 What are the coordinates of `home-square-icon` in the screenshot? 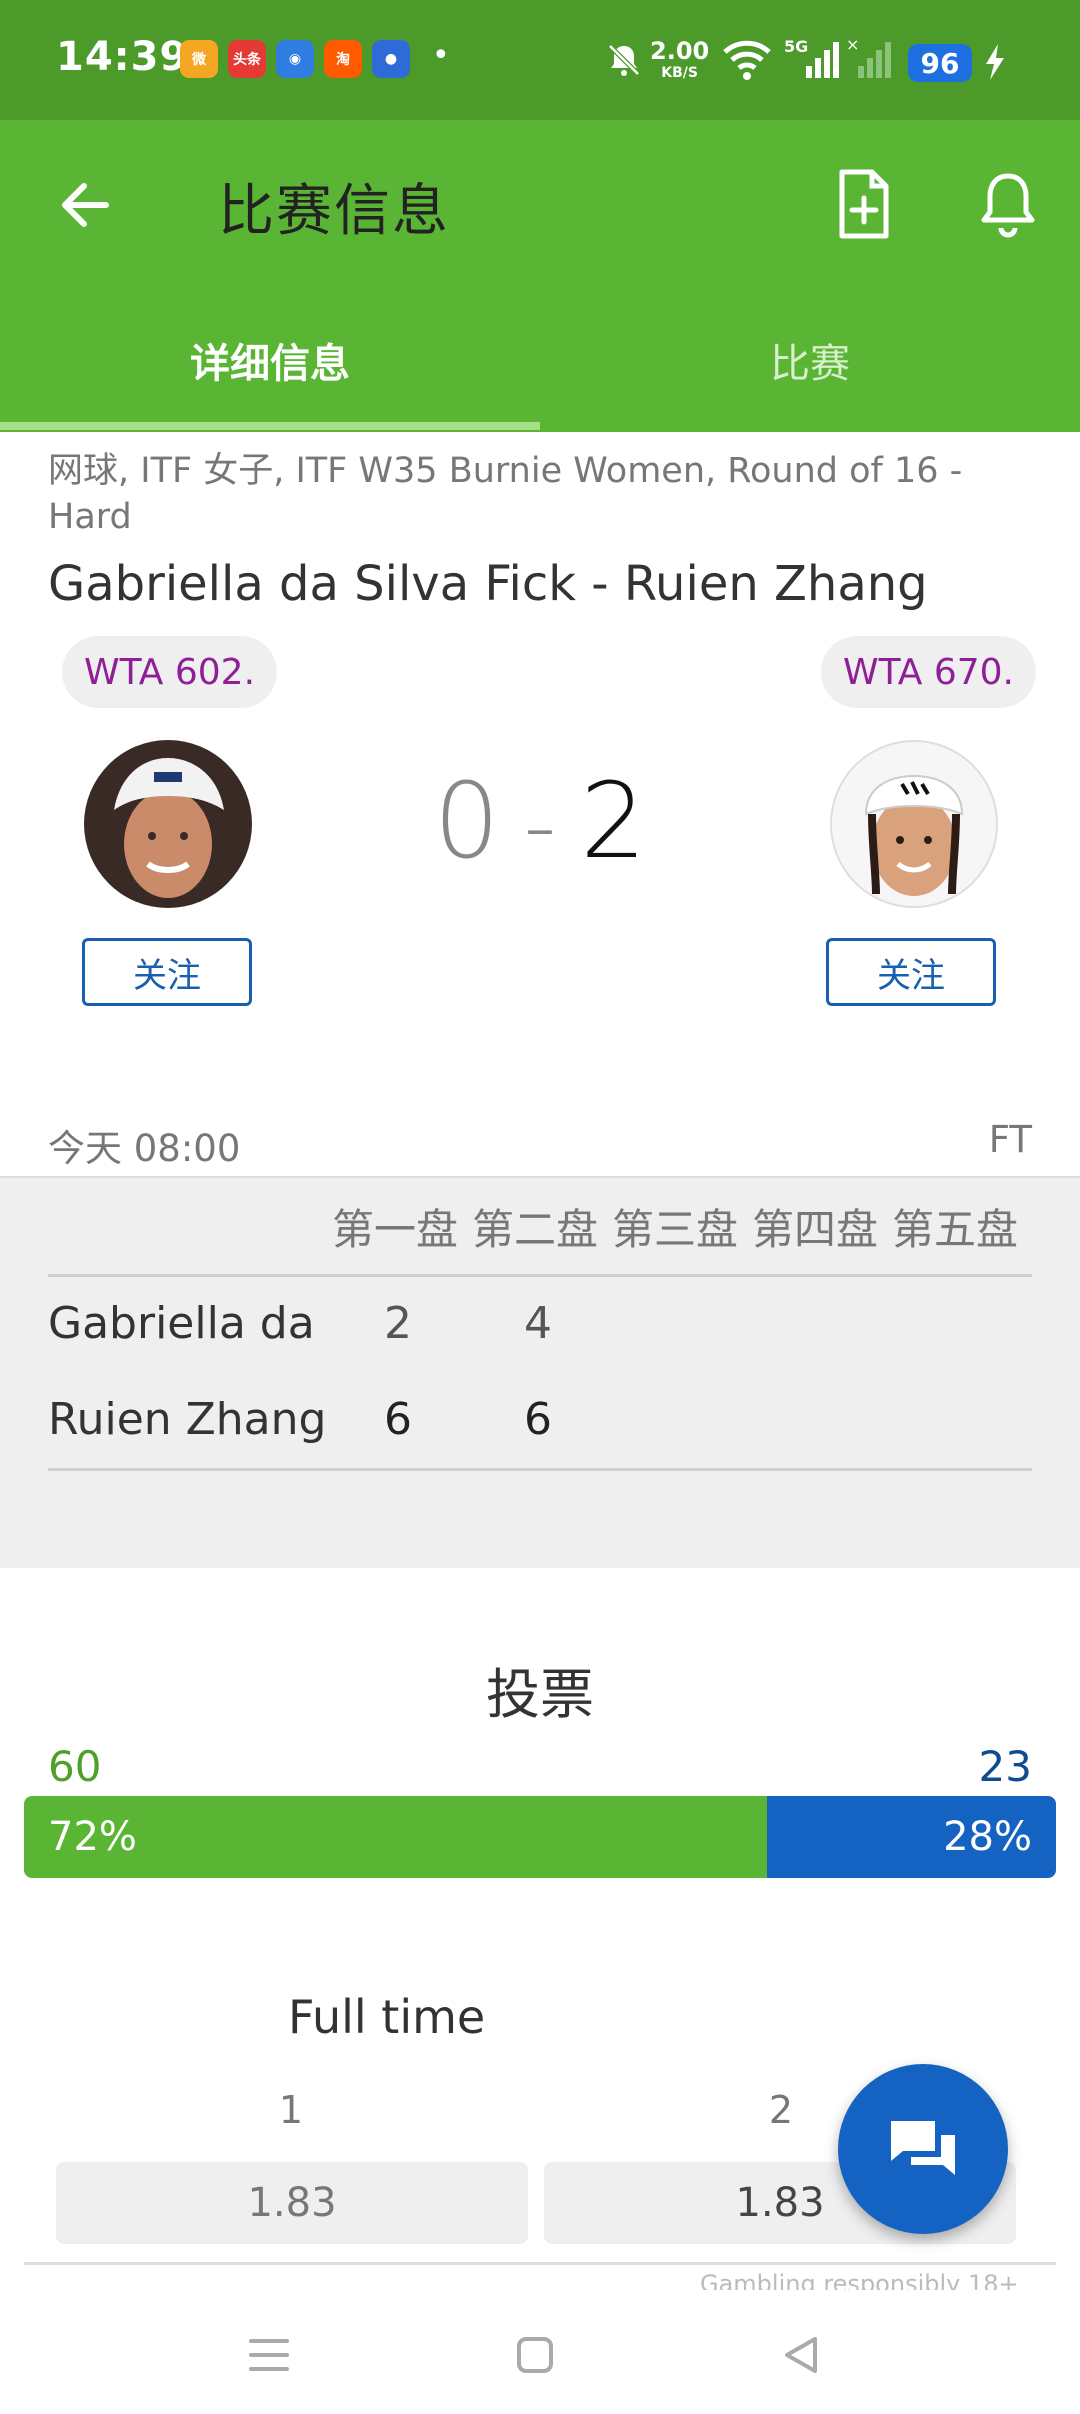 It's located at (535, 2355).